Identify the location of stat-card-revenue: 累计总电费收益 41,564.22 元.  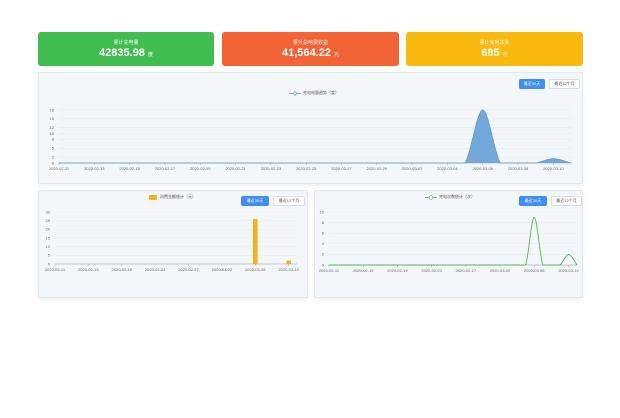
(310, 49).